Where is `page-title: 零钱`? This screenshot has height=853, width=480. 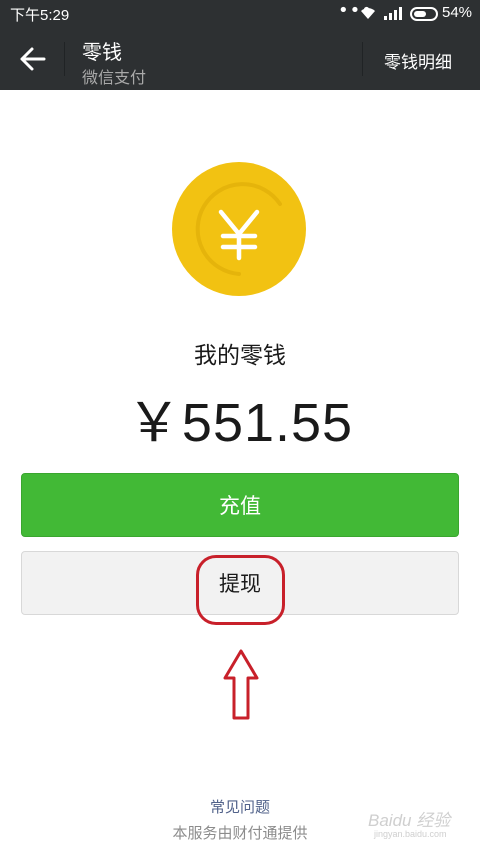 page-title: 零钱 is located at coordinates (102, 52).